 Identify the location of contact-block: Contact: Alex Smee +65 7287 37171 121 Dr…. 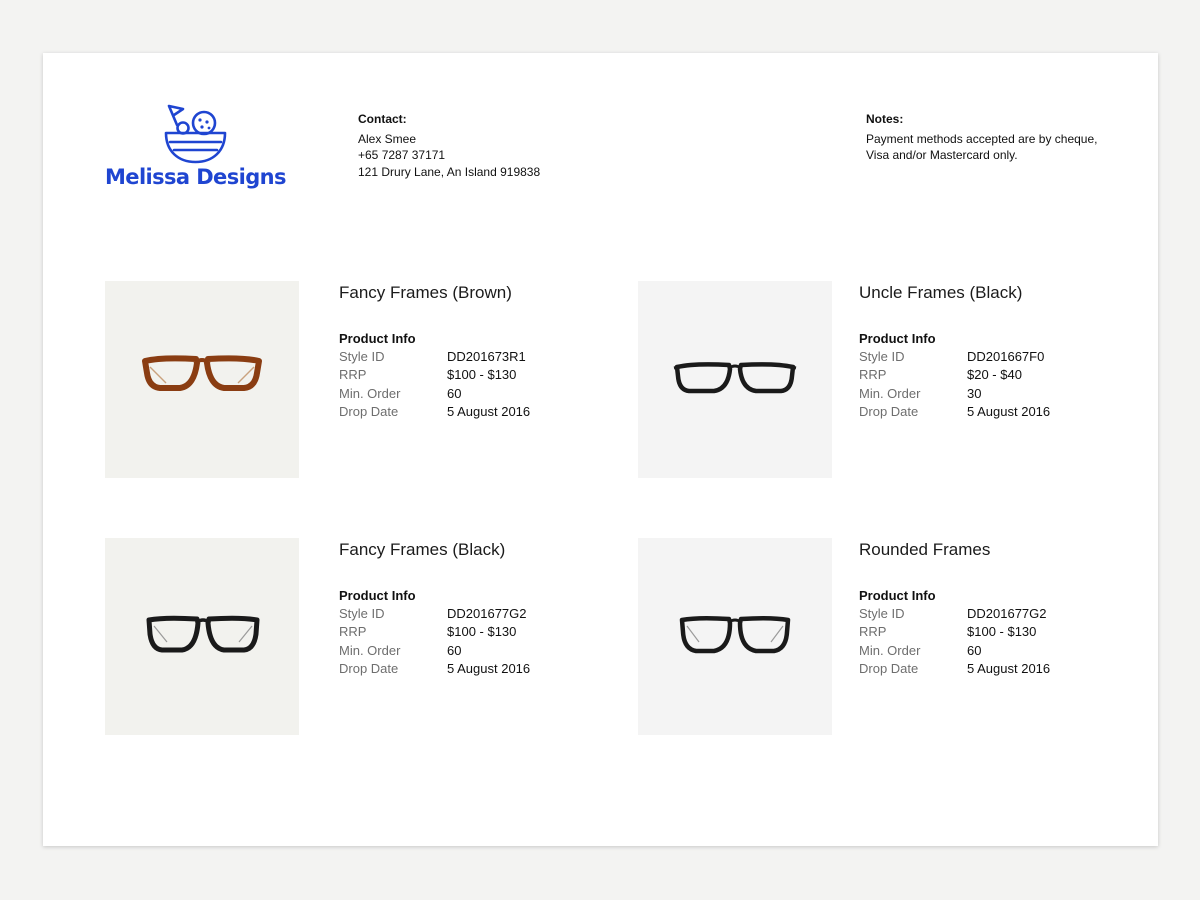
(488, 145).